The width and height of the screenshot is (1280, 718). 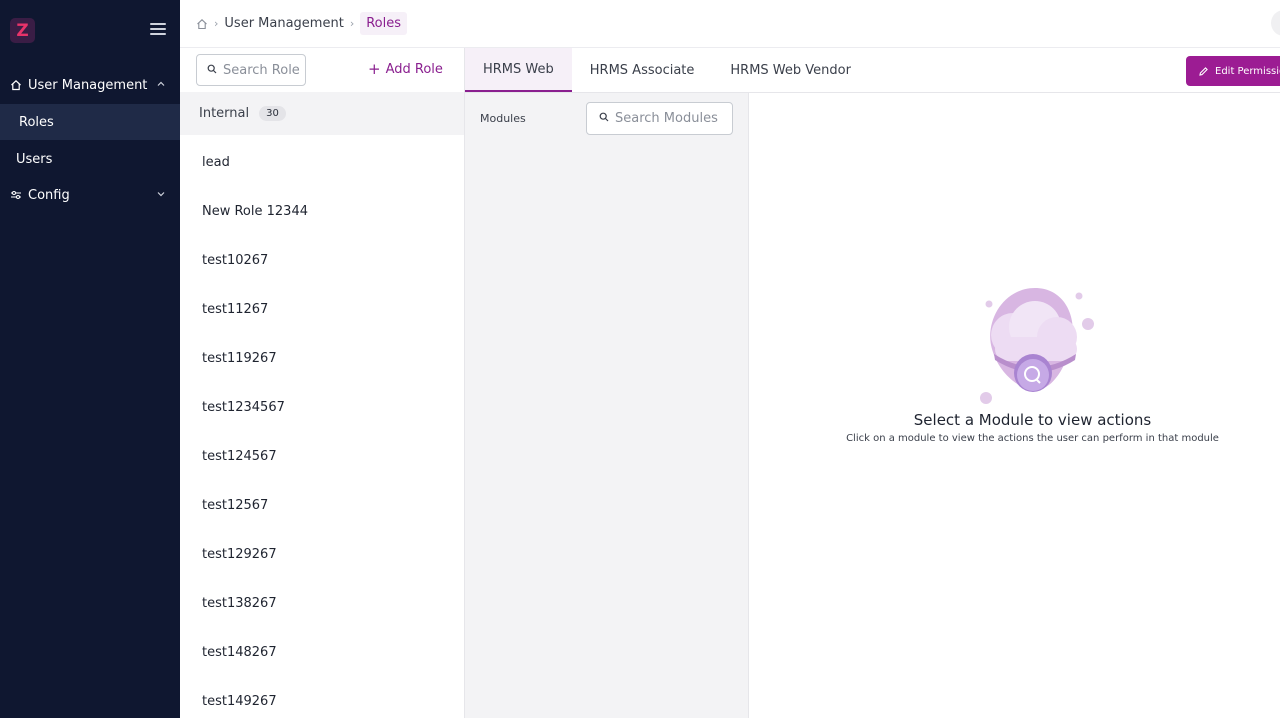 I want to click on sidebar-item-roles: Roles, so click(x=90, y=122).